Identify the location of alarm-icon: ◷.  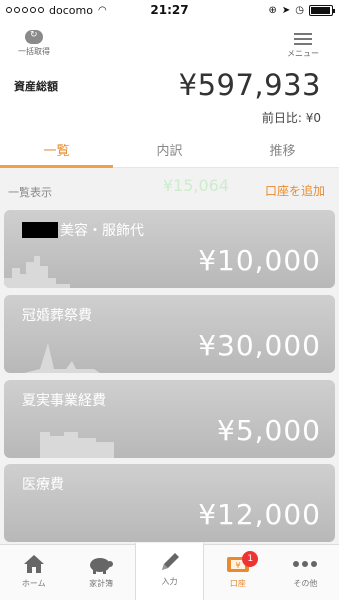
(299, 10).